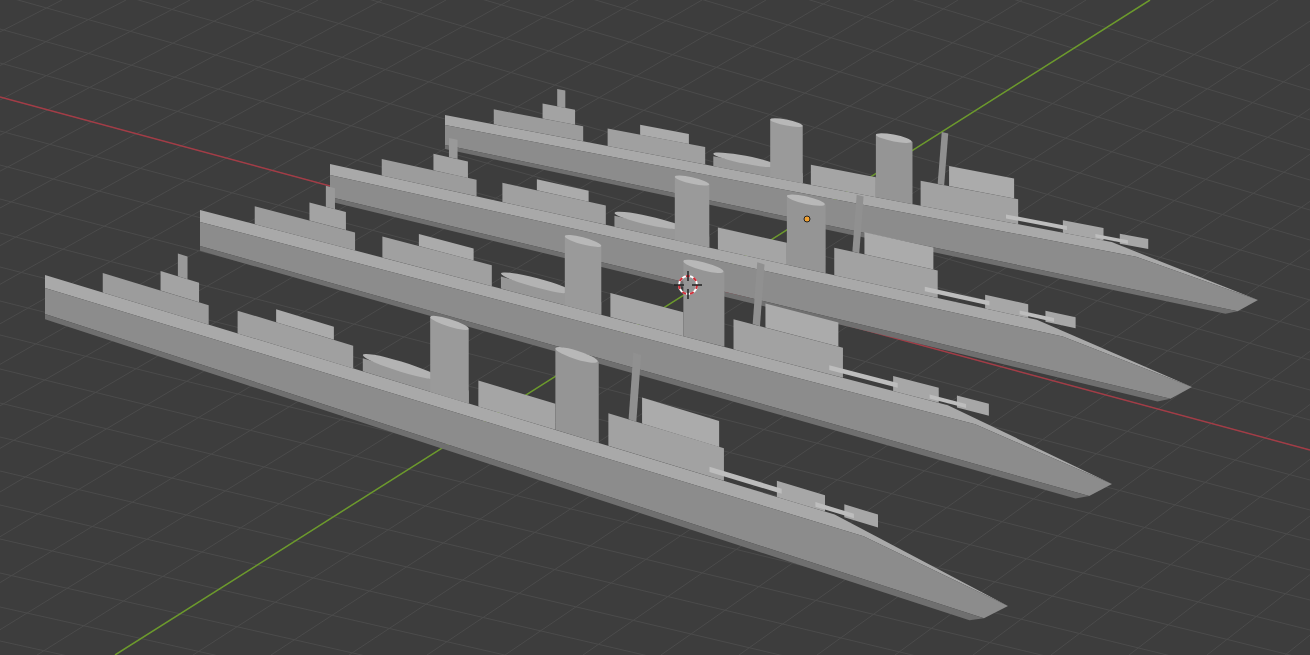  What do you see at coordinates (688, 285) in the screenshot?
I see `3d-cursor-icon` at bounding box center [688, 285].